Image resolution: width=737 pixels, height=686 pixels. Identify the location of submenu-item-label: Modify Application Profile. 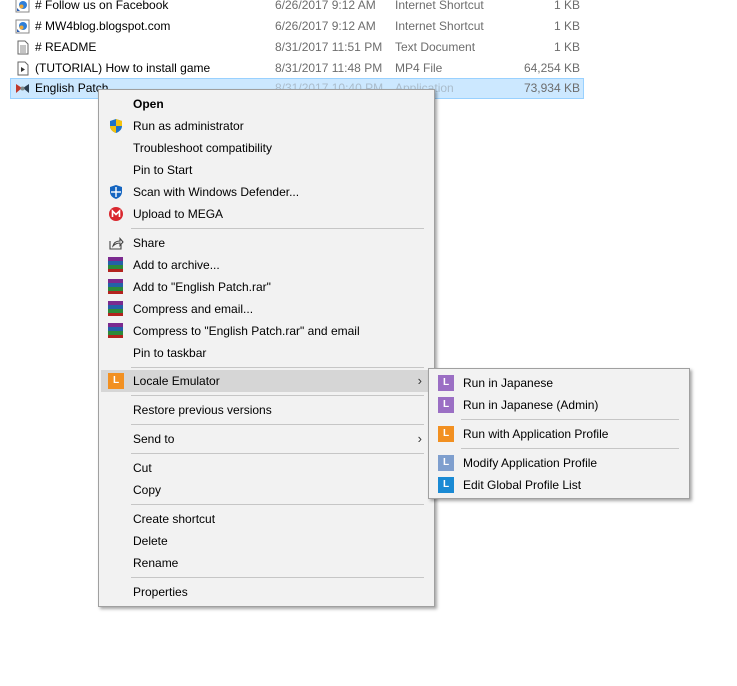
(530, 463).